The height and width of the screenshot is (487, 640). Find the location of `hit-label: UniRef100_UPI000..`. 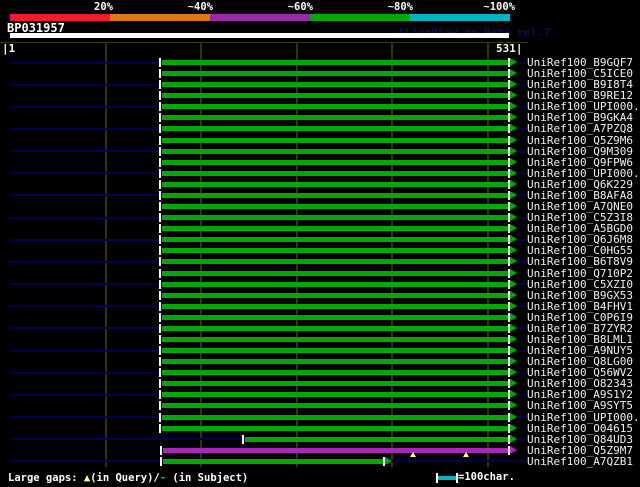

hit-label: UniRef100_UPI000.. is located at coordinates (583, 416).